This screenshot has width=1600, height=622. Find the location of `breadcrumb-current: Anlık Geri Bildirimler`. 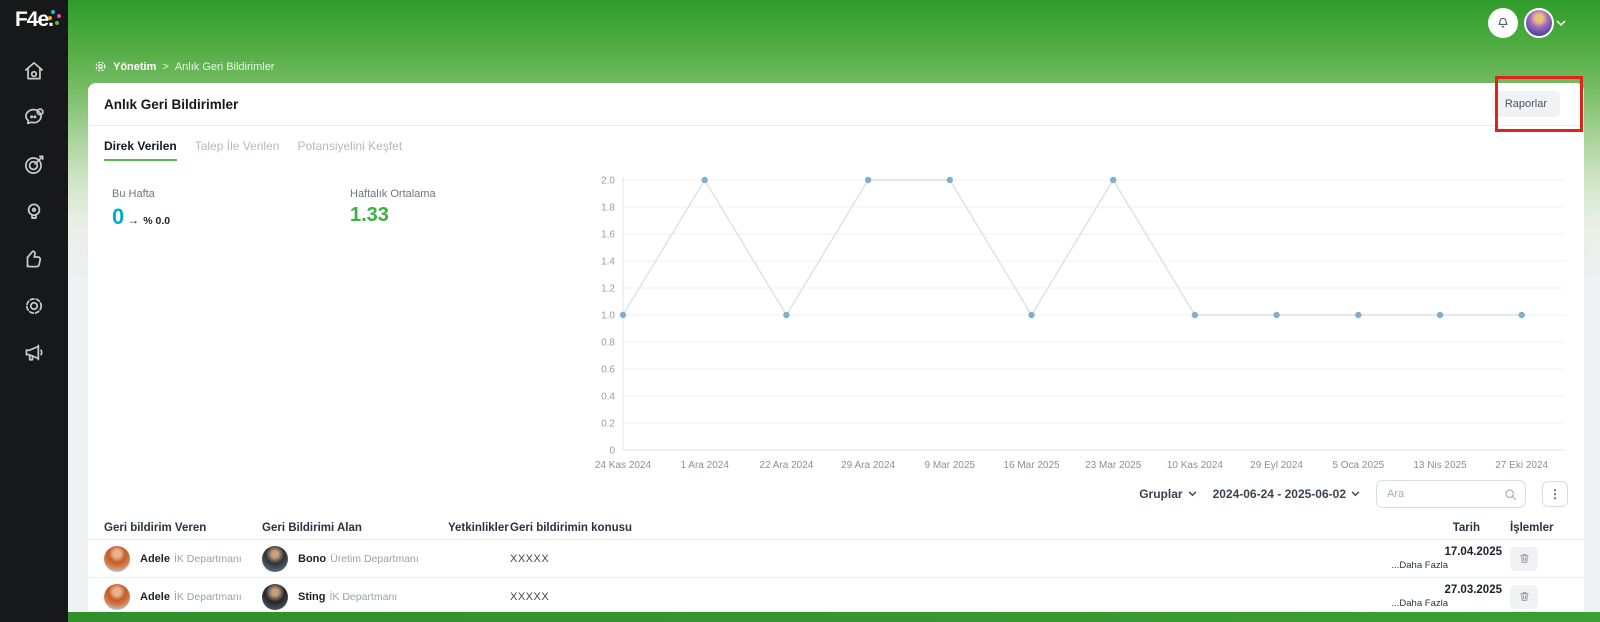

breadcrumb-current: Anlık Geri Bildirimler is located at coordinates (225, 67).